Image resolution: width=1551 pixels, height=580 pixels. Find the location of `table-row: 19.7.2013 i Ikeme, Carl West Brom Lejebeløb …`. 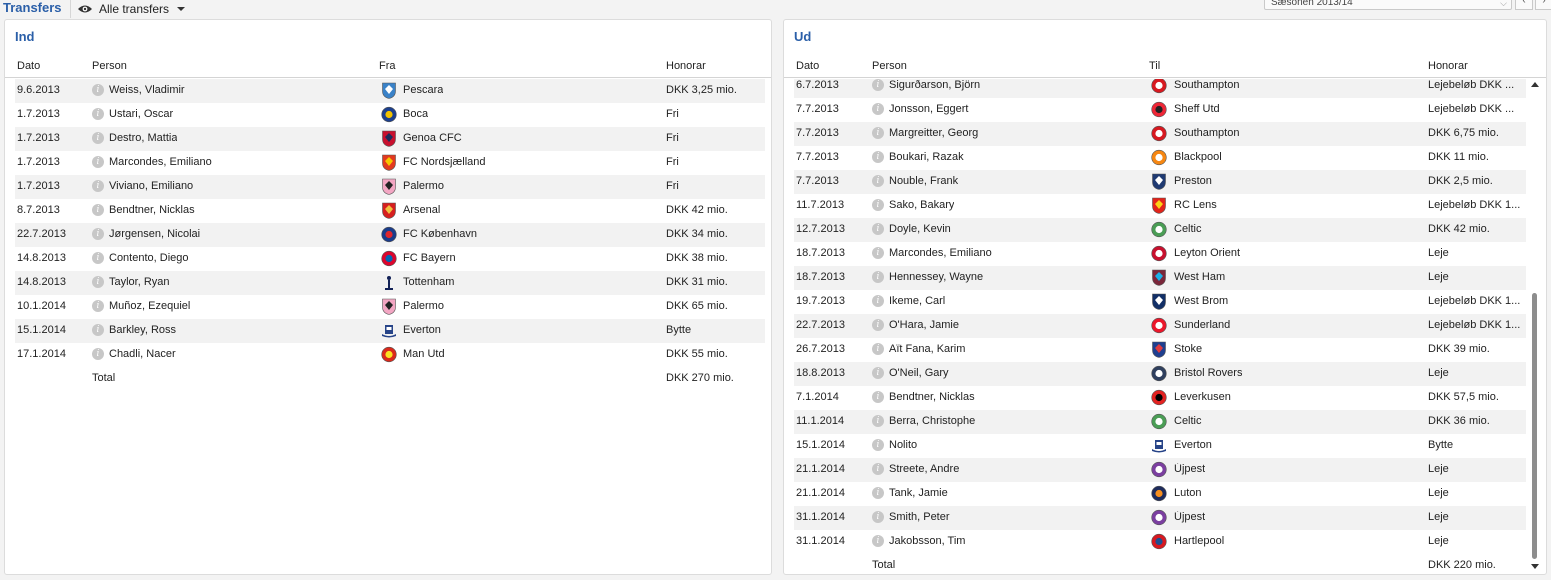

table-row: 19.7.2013 i Ikeme, Carl West Brom Lejebeløb … is located at coordinates (1160, 302).